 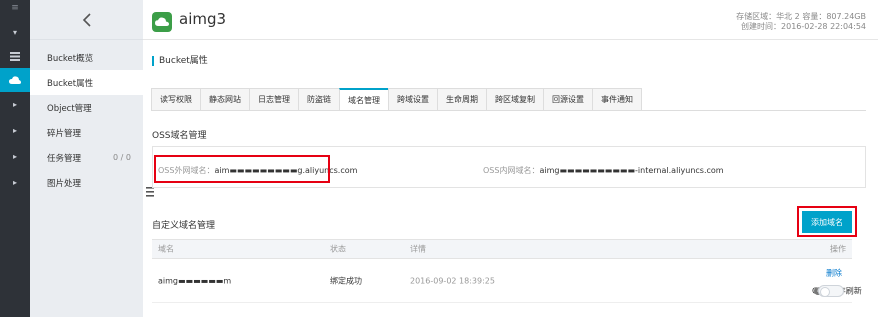 What do you see at coordinates (617, 99) in the screenshot?
I see `tab-event-notification: 事件通知` at bounding box center [617, 99].